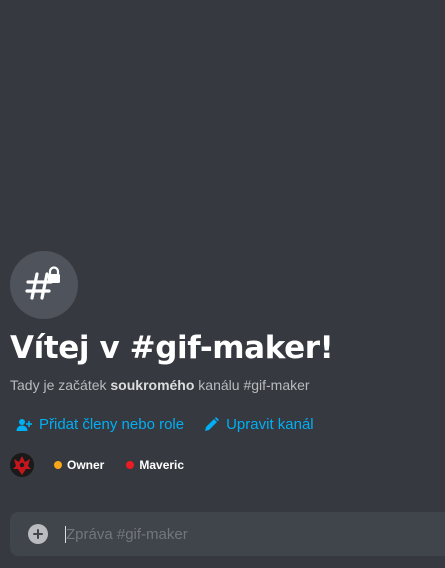 This screenshot has width=445, height=568. I want to click on welcome-subtitle-suffix: kanálu #gif-maker, so click(252, 385).